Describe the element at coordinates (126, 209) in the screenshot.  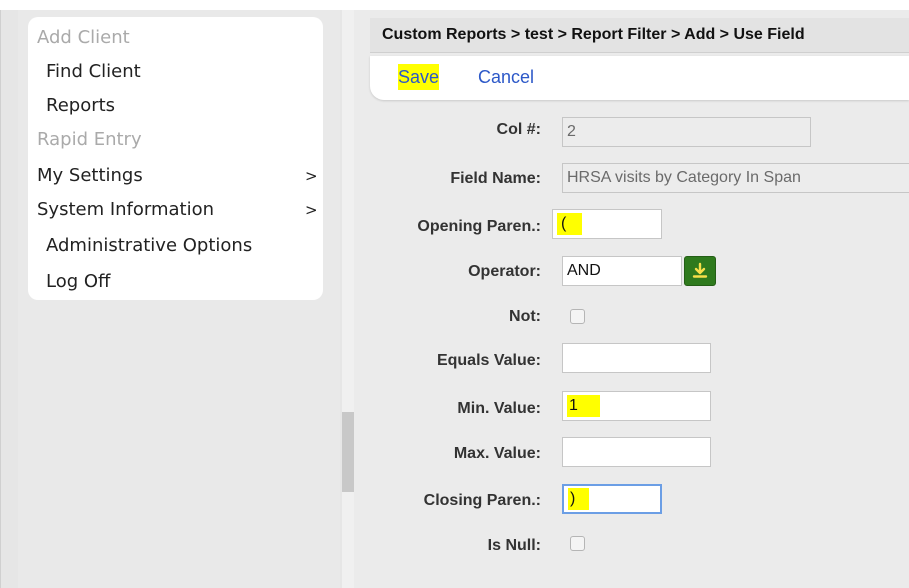
I see `nav-item-label: System Information` at that location.